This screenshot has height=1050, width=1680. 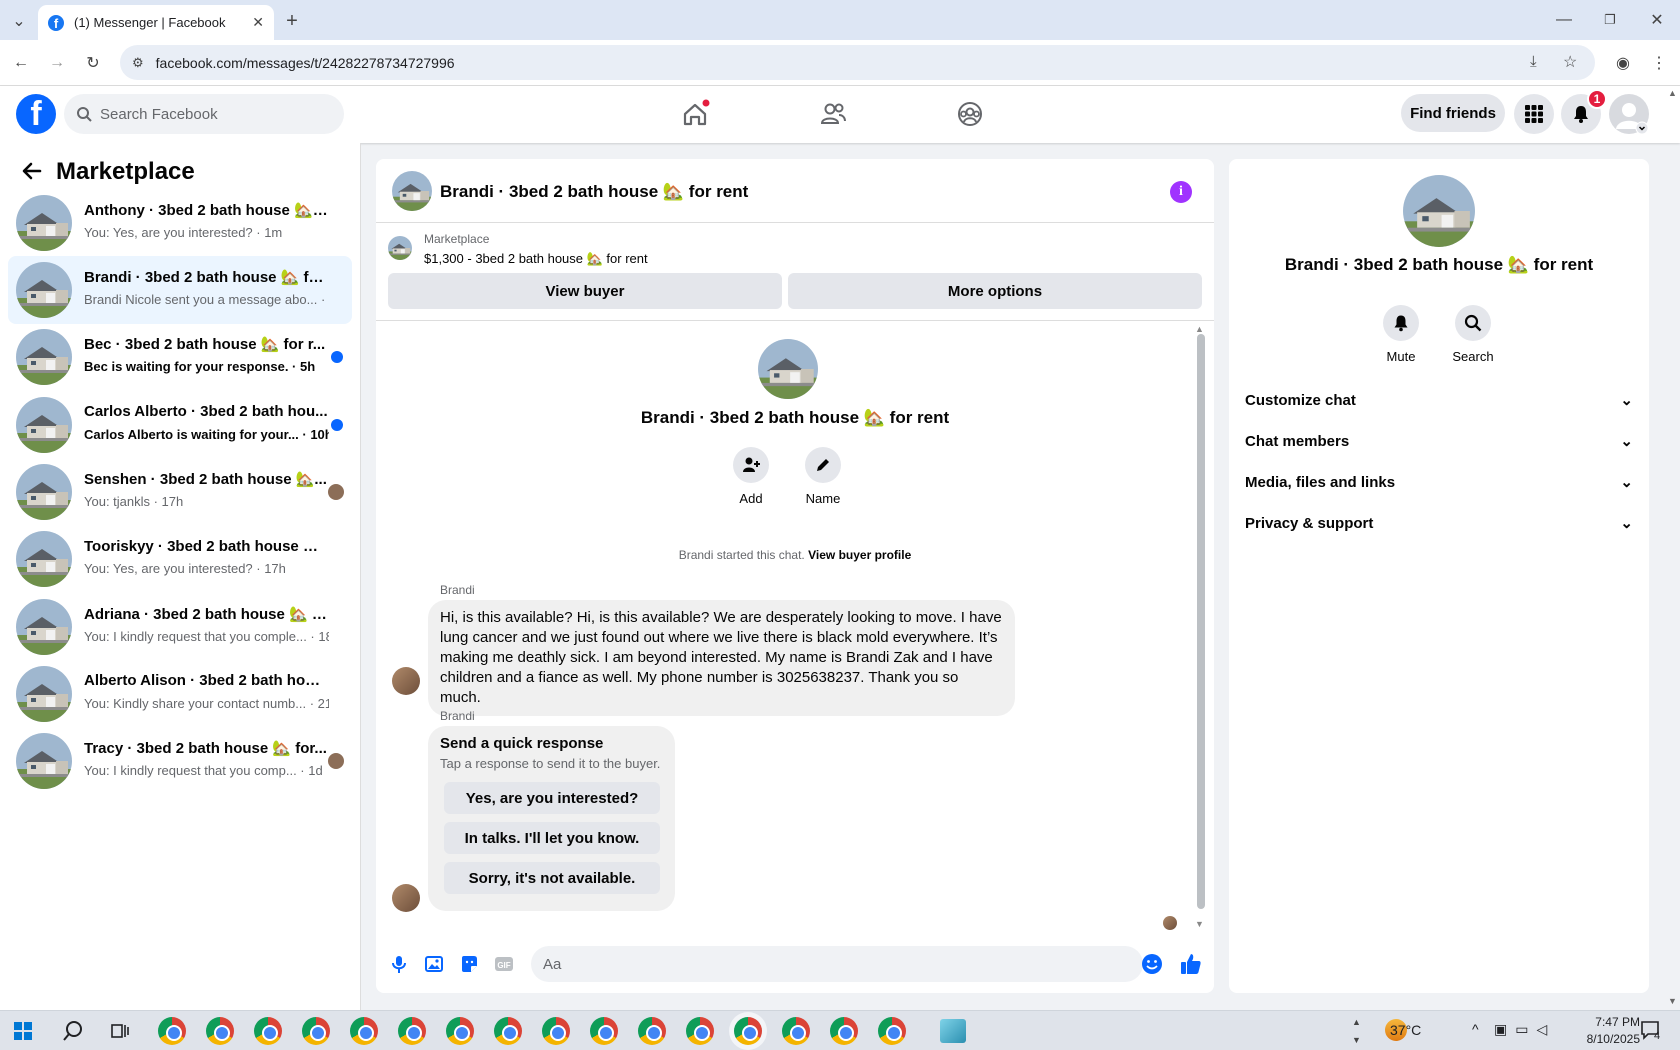 I want to click on tab-search-icon: ⌄, so click(x=19, y=21).